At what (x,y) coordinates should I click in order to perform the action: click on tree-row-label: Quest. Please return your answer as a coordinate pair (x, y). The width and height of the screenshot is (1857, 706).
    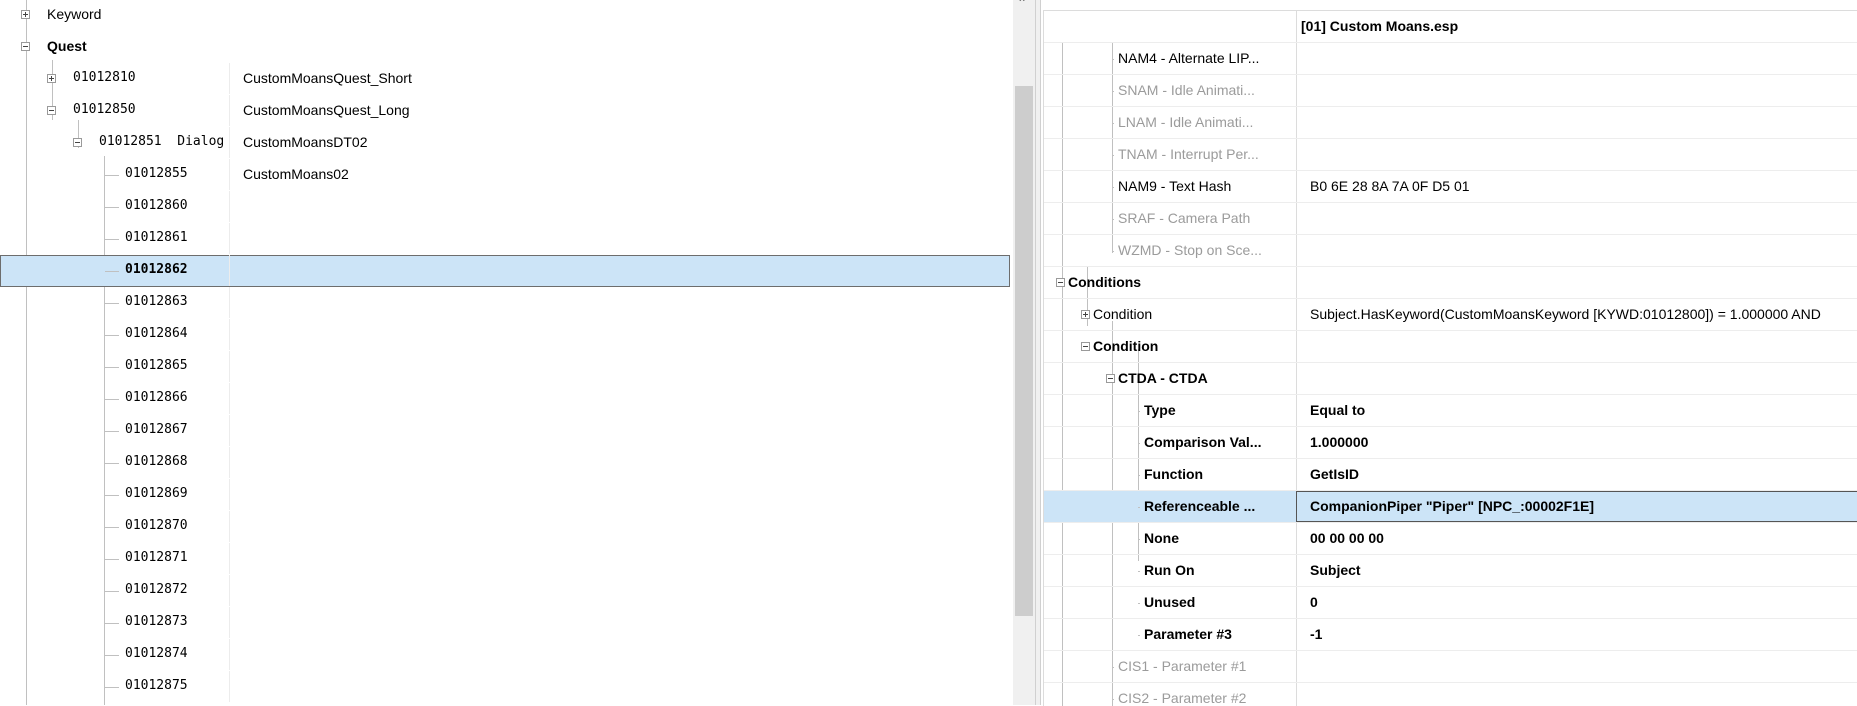
    Looking at the image, I should click on (67, 46).